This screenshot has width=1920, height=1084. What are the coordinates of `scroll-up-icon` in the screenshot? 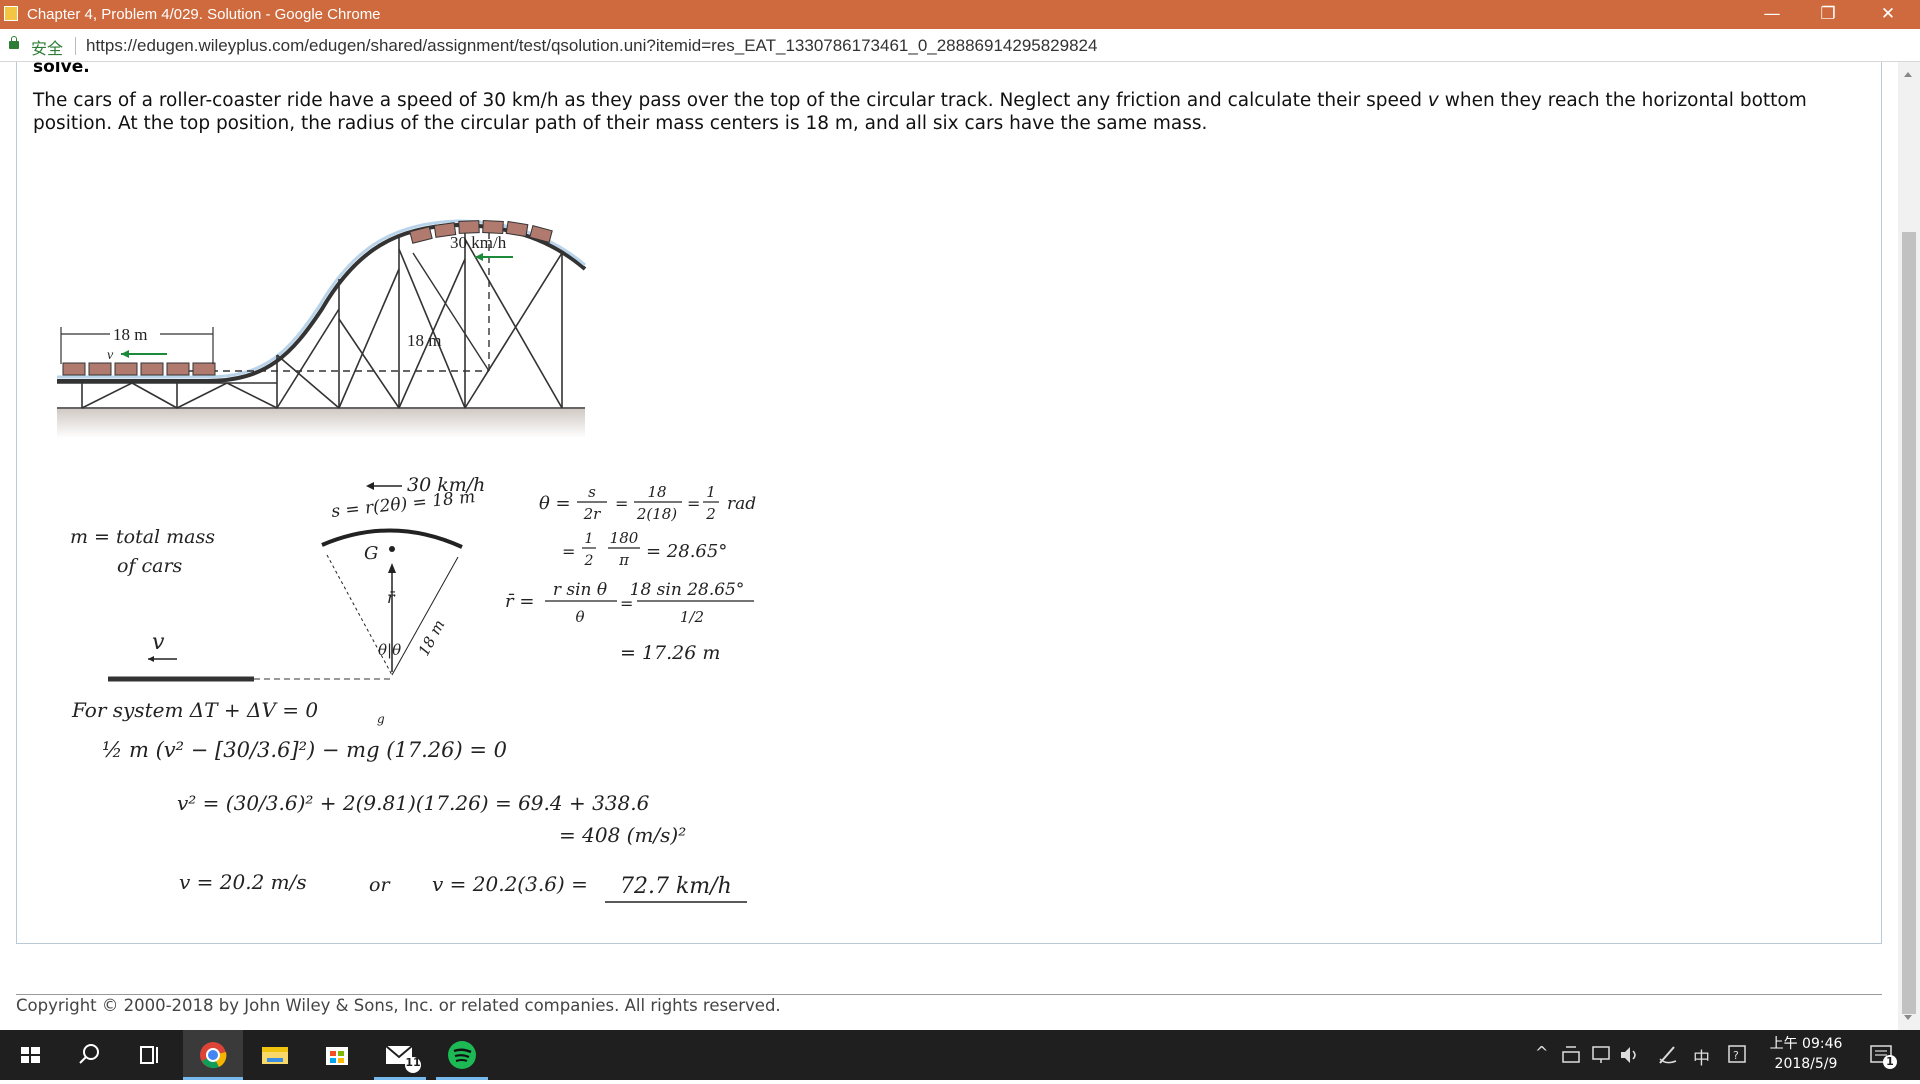 It's located at (1908, 74).